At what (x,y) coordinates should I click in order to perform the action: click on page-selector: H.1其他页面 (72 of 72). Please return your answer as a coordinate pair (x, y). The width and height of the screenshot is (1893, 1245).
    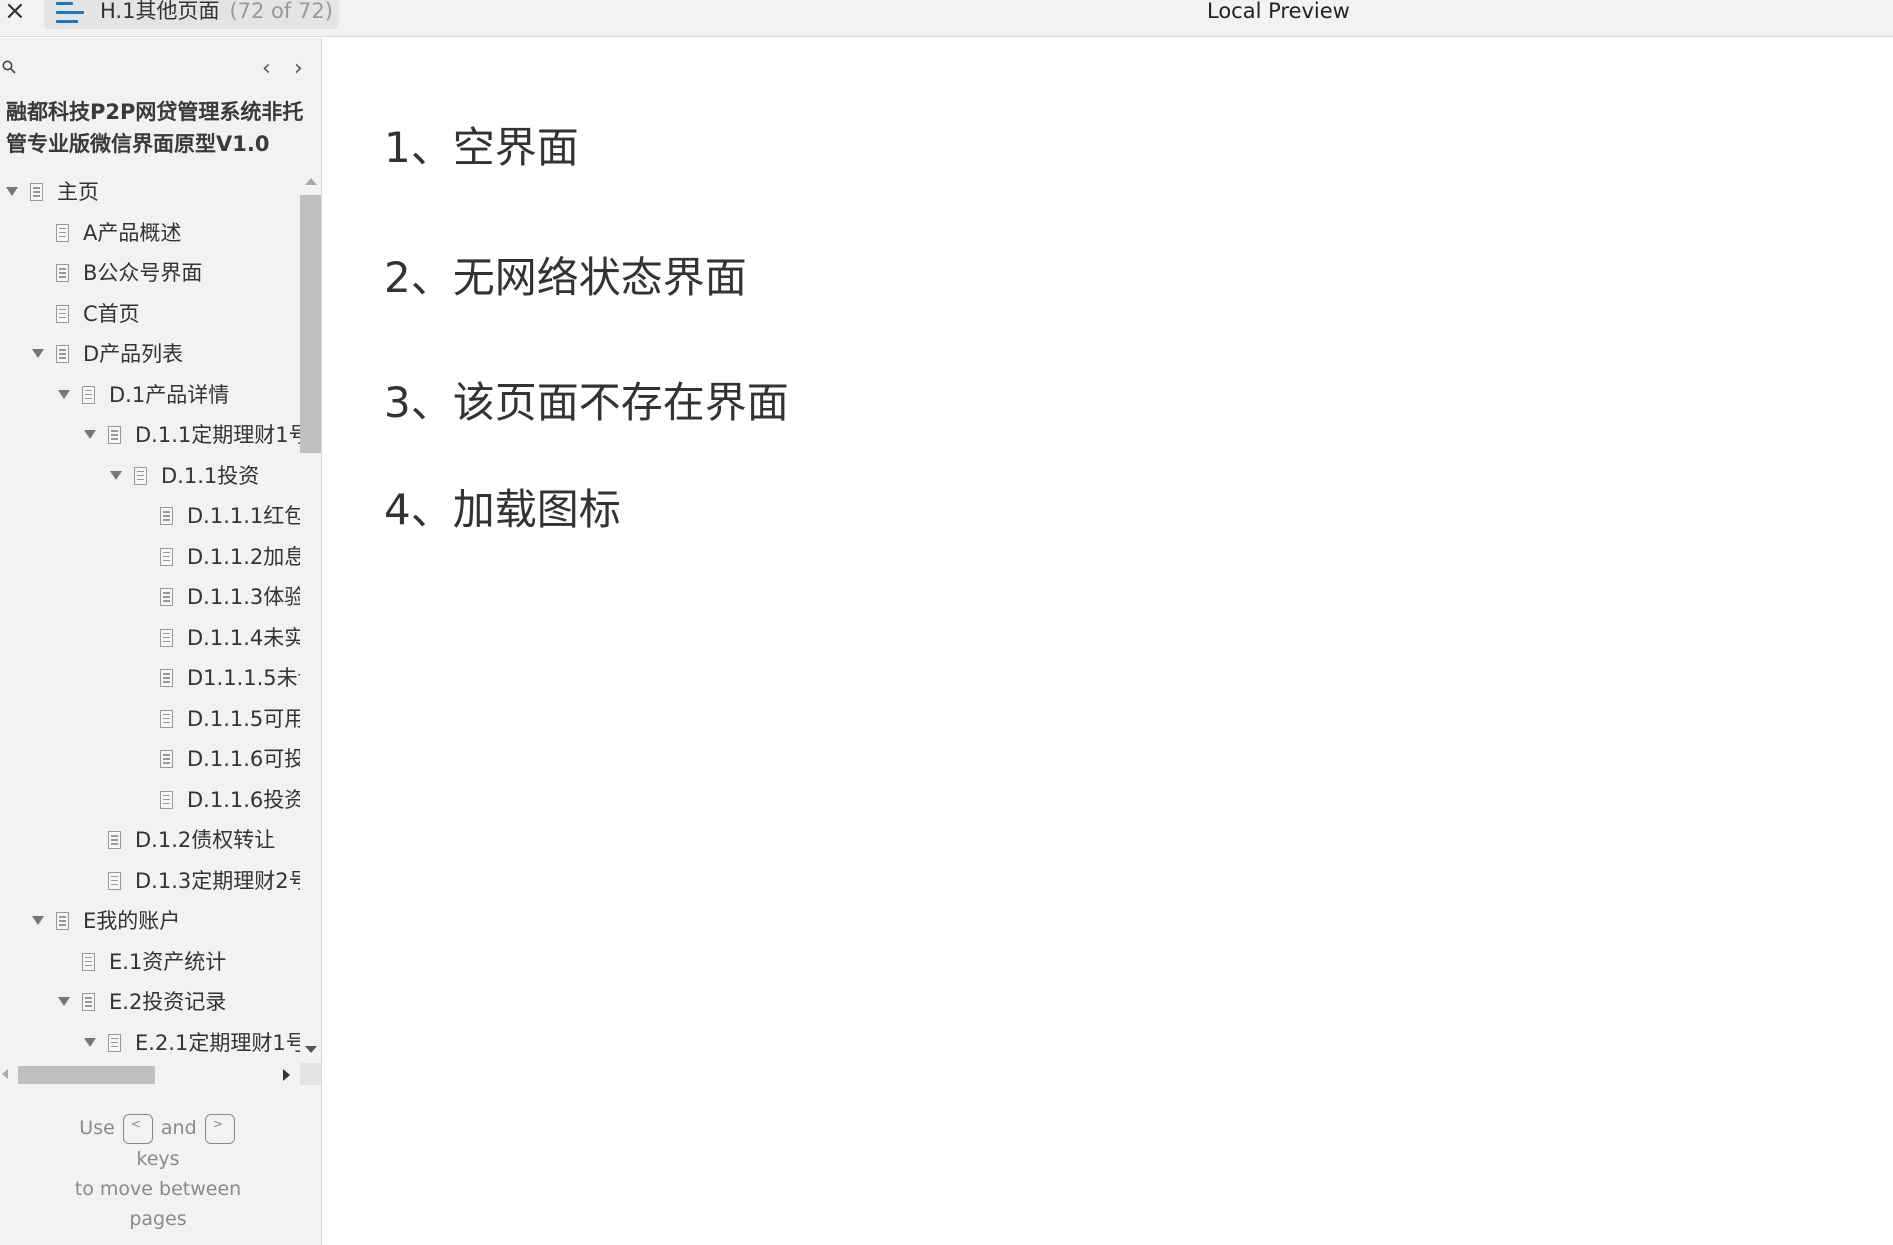
    Looking at the image, I should click on (191, 14).